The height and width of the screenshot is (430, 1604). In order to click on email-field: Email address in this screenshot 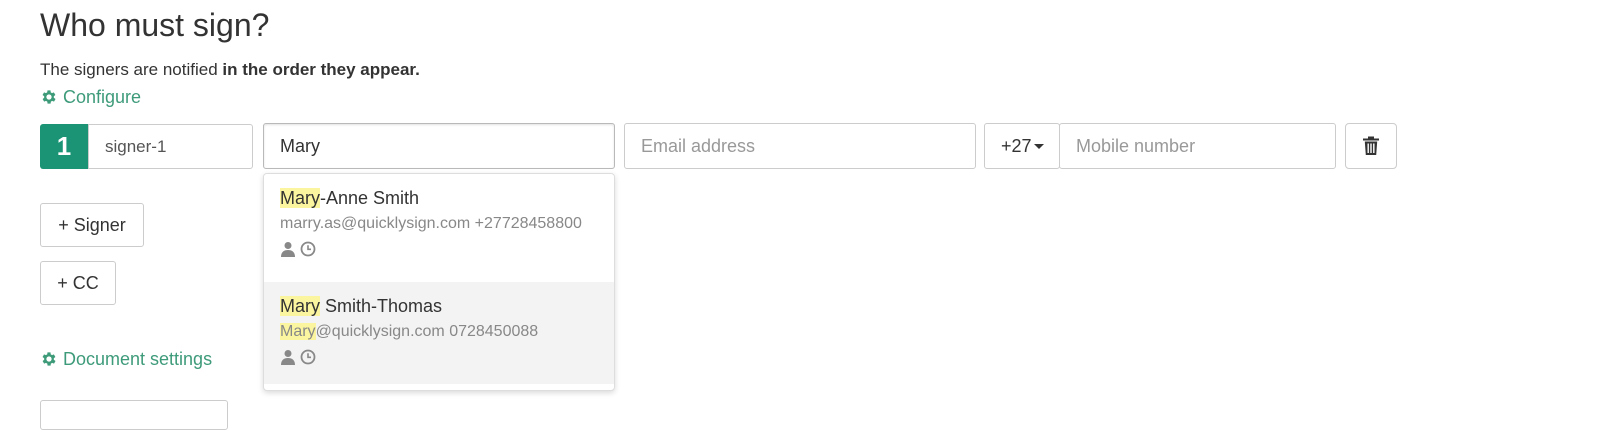, I will do `click(800, 146)`.